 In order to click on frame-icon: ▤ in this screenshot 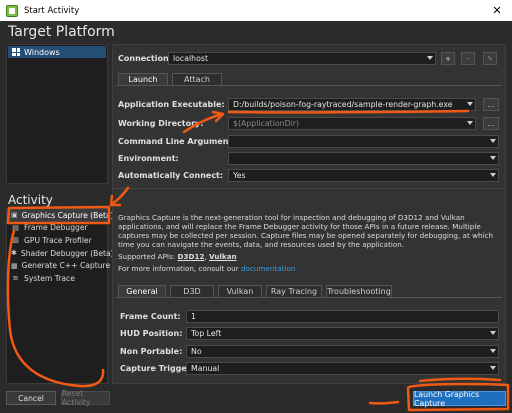, I will do `click(15, 227)`.